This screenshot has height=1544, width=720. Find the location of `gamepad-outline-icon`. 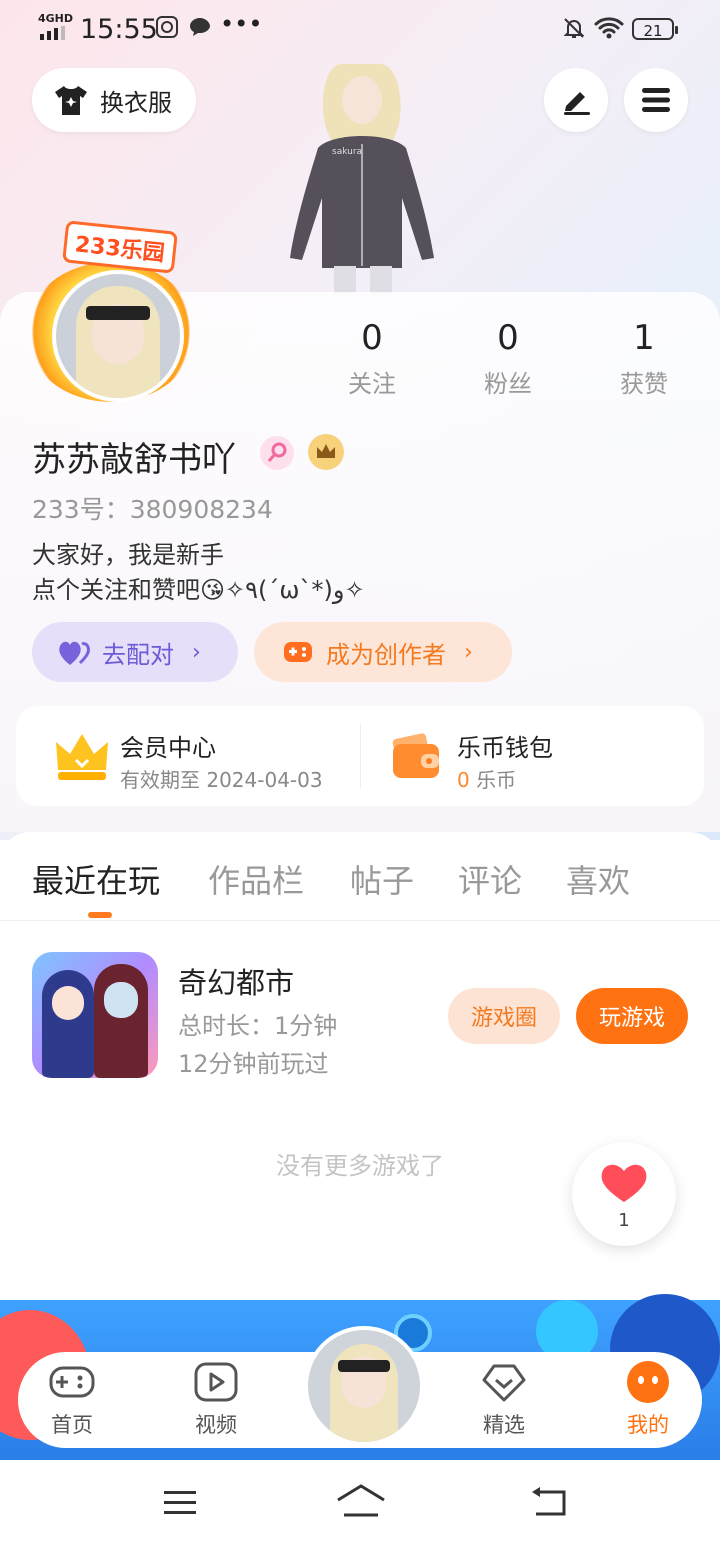

gamepad-outline-icon is located at coordinates (72, 1382).